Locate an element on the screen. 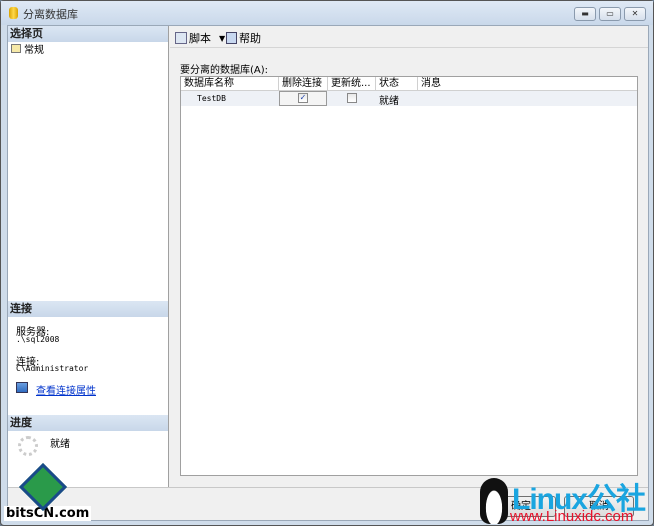 Image resolution: width=654 pixels, height=526 pixels. cancel-button: 取消 is located at coordinates (599, 506).